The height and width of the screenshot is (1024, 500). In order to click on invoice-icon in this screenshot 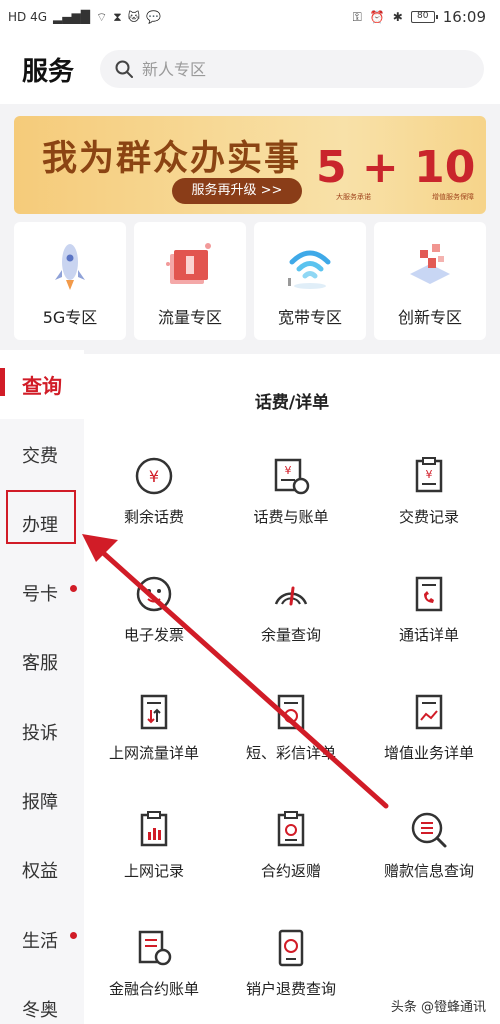, I will do `click(154, 594)`.